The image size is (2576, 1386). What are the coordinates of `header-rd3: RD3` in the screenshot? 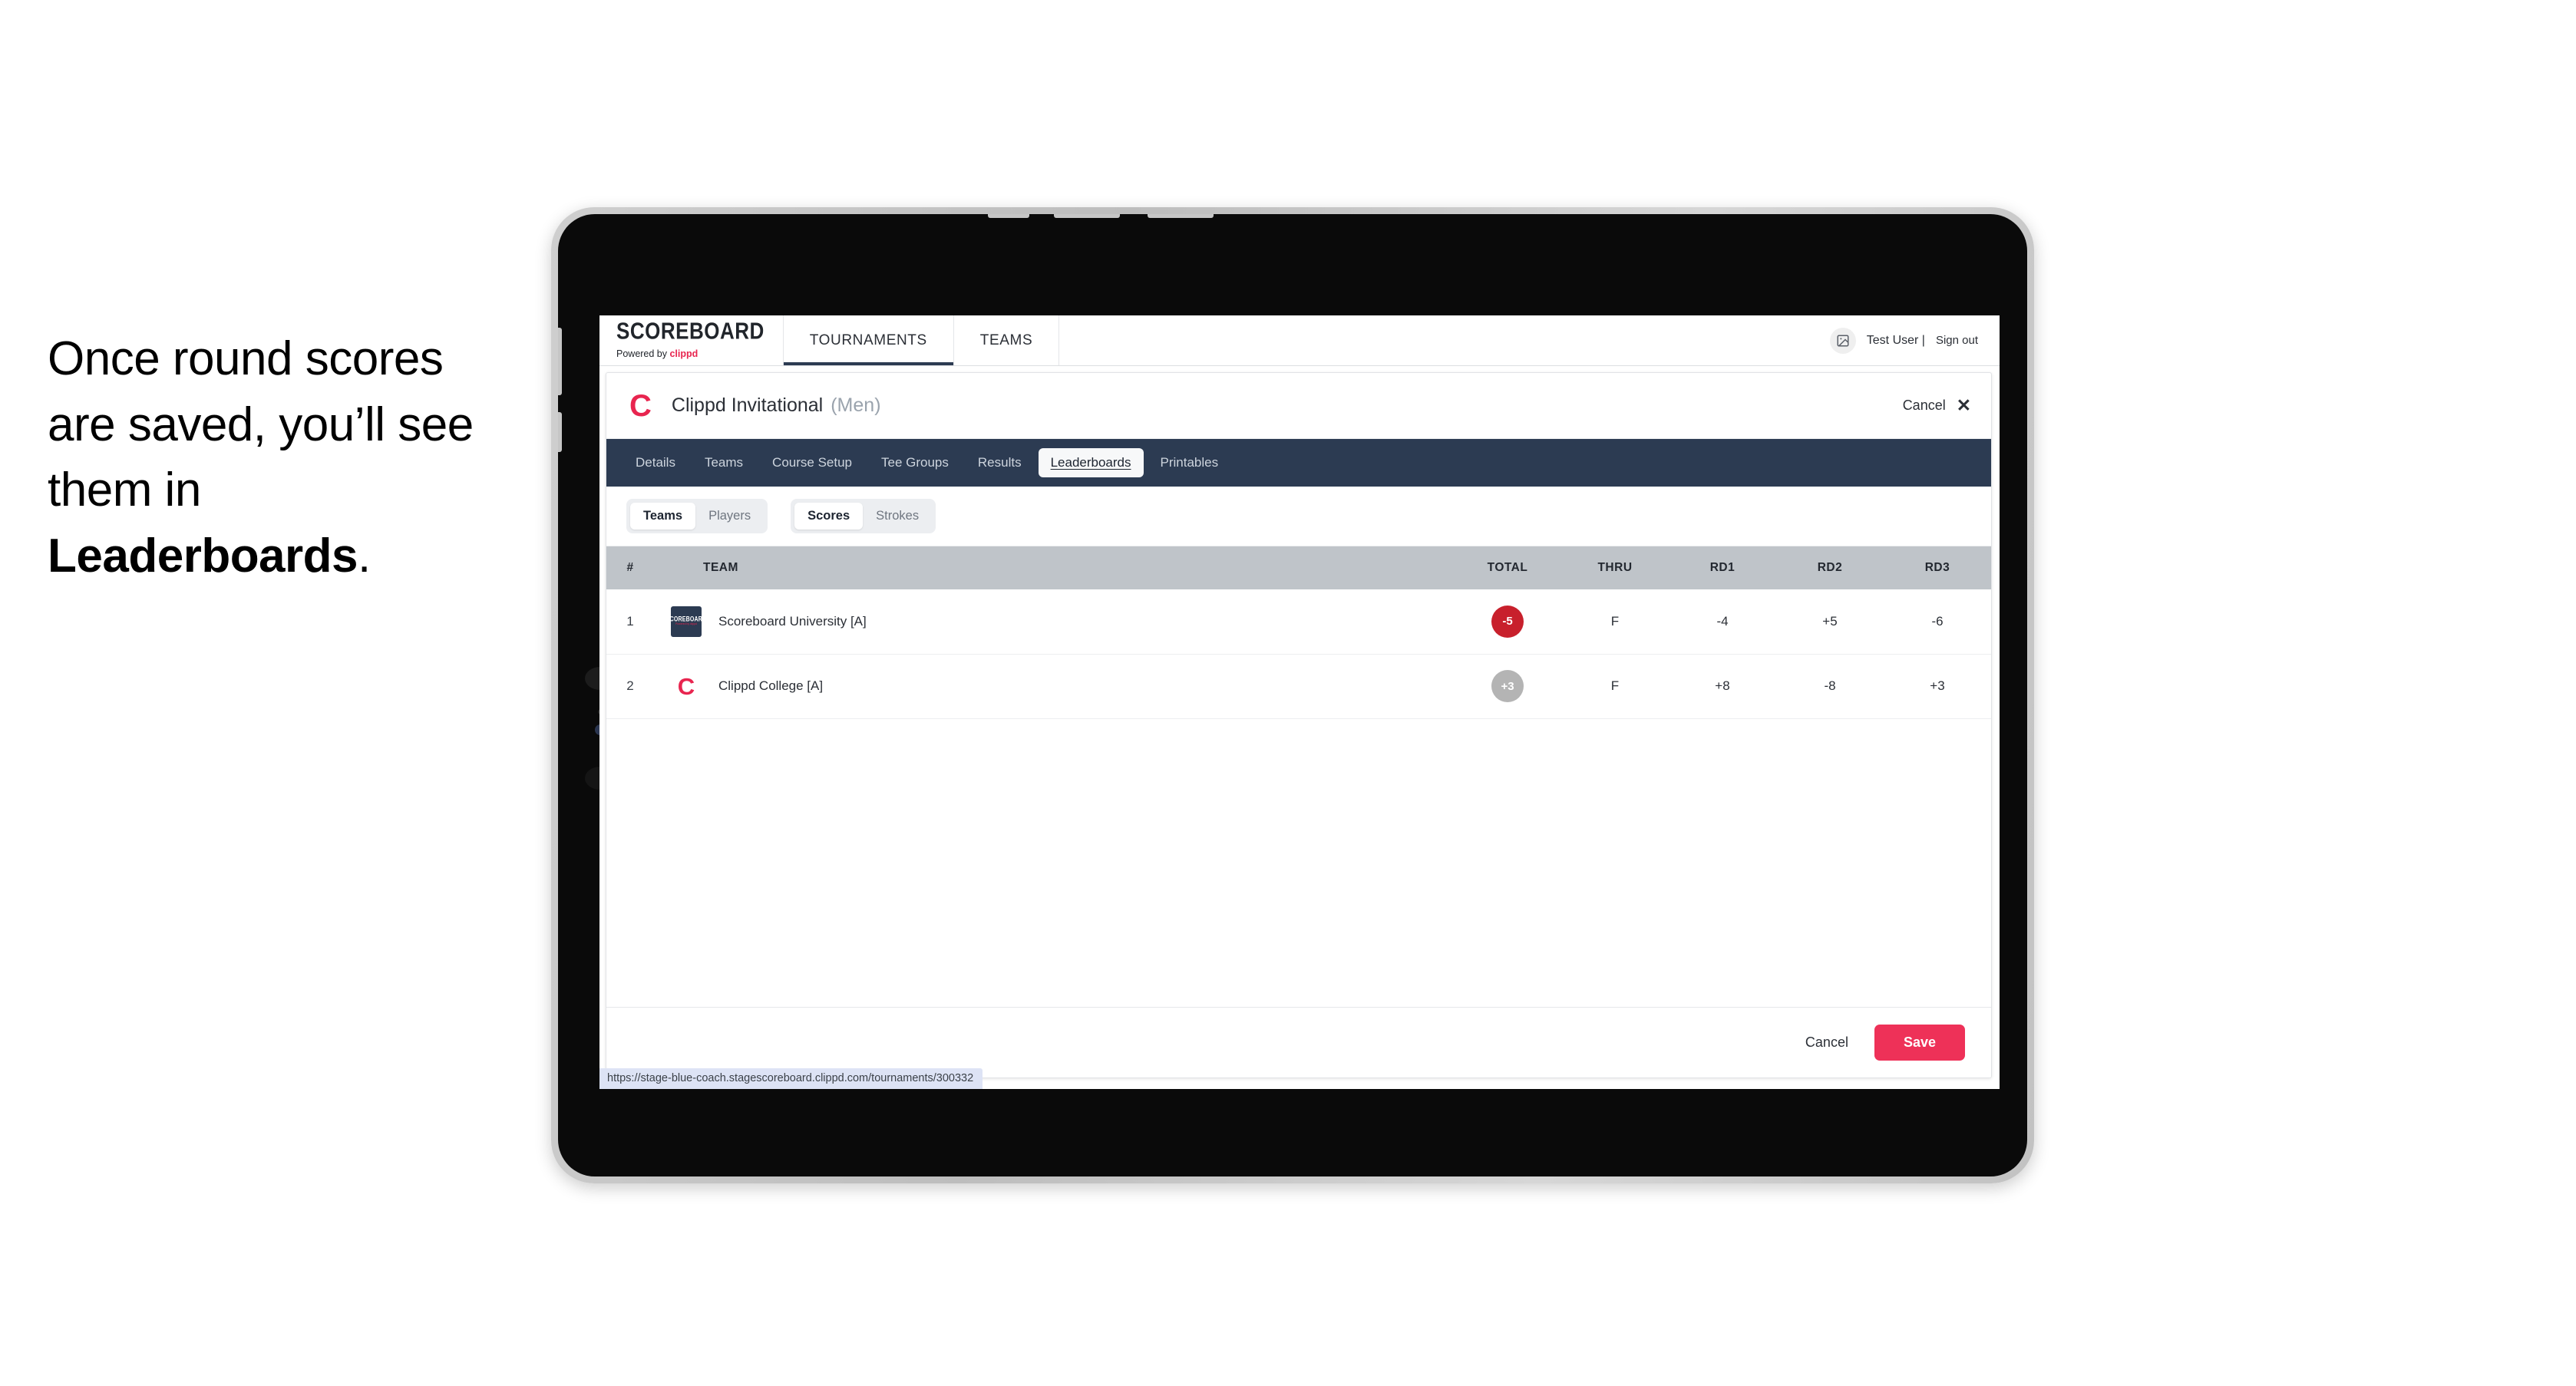 It's located at (1938, 567).